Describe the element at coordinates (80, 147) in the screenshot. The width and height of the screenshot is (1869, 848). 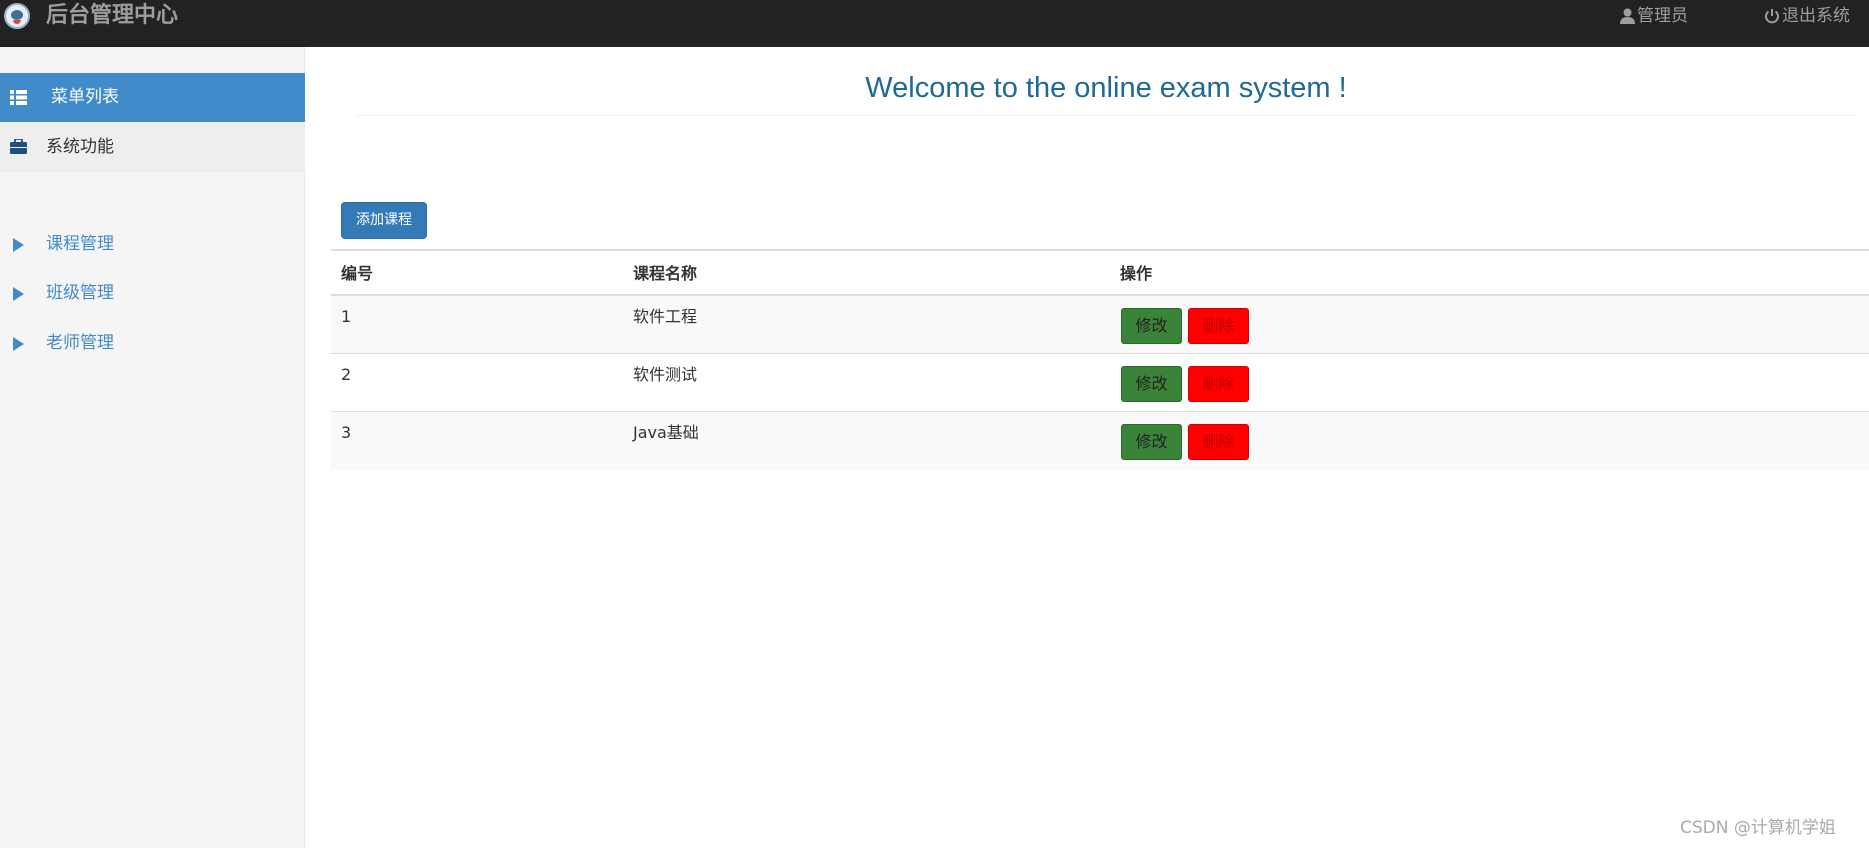
I see `system-functions-label: 系统功能` at that location.